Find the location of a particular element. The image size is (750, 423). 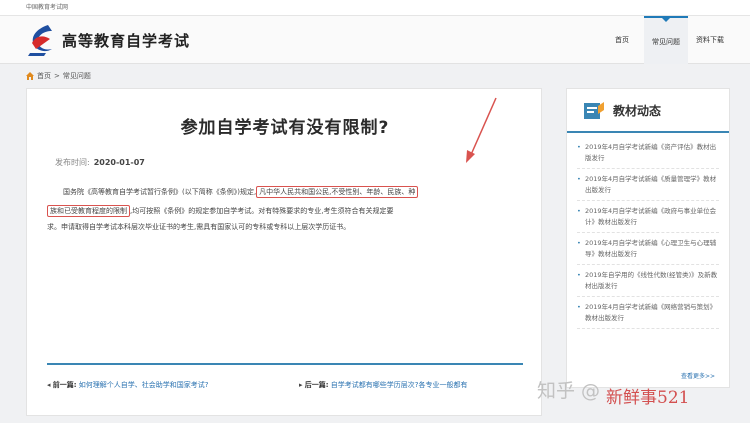

article-text-2: ,均可按照《条例》的规定参加自学考试。对有特殊要求的专业,考生须符合有关规定要 is located at coordinates (262, 211).